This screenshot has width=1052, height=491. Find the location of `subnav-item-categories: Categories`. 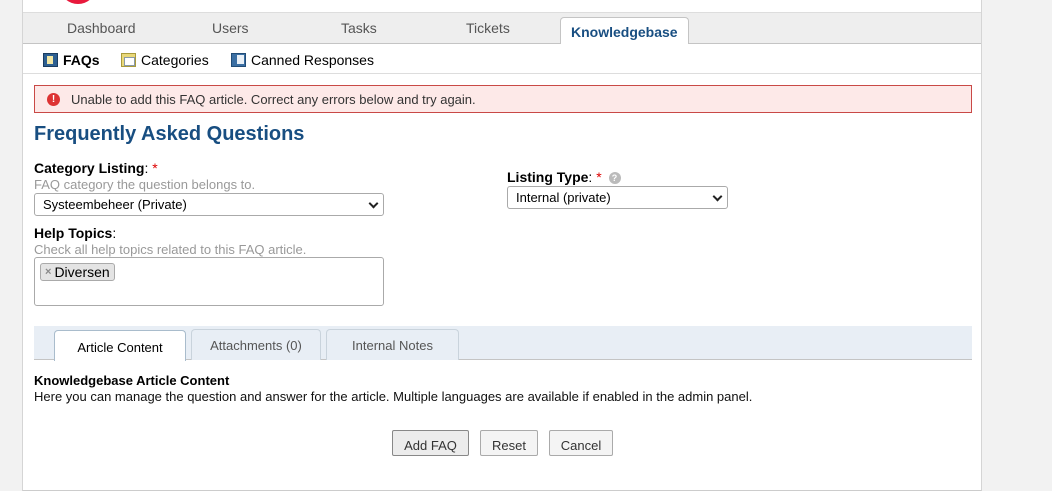

subnav-item-categories: Categories is located at coordinates (165, 60).